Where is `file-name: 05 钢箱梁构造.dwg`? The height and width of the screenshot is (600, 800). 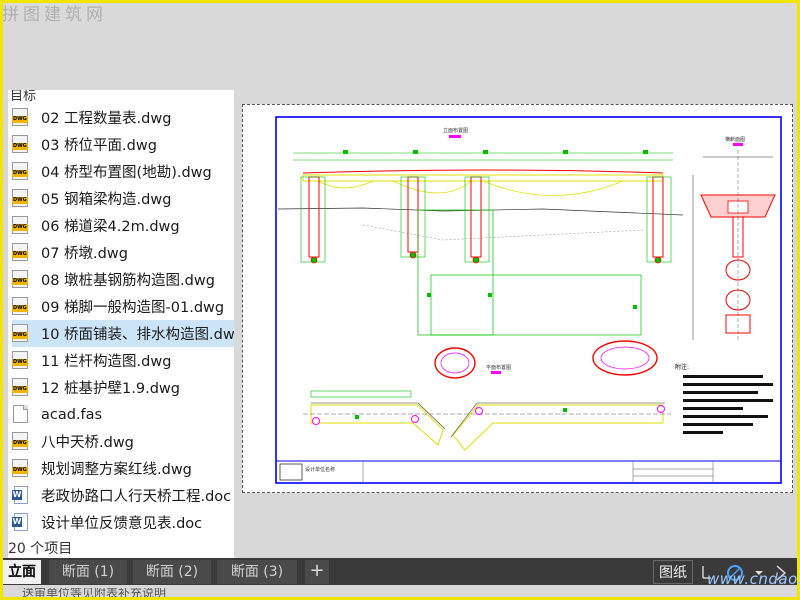 file-name: 05 钢箱梁构造.dwg is located at coordinates (106, 200).